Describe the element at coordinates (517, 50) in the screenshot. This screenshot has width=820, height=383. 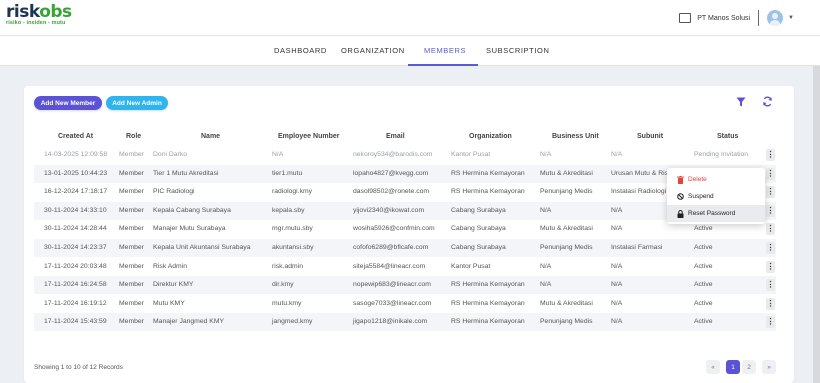
I see `nav-subscription: SUBSCRIPTION` at that location.